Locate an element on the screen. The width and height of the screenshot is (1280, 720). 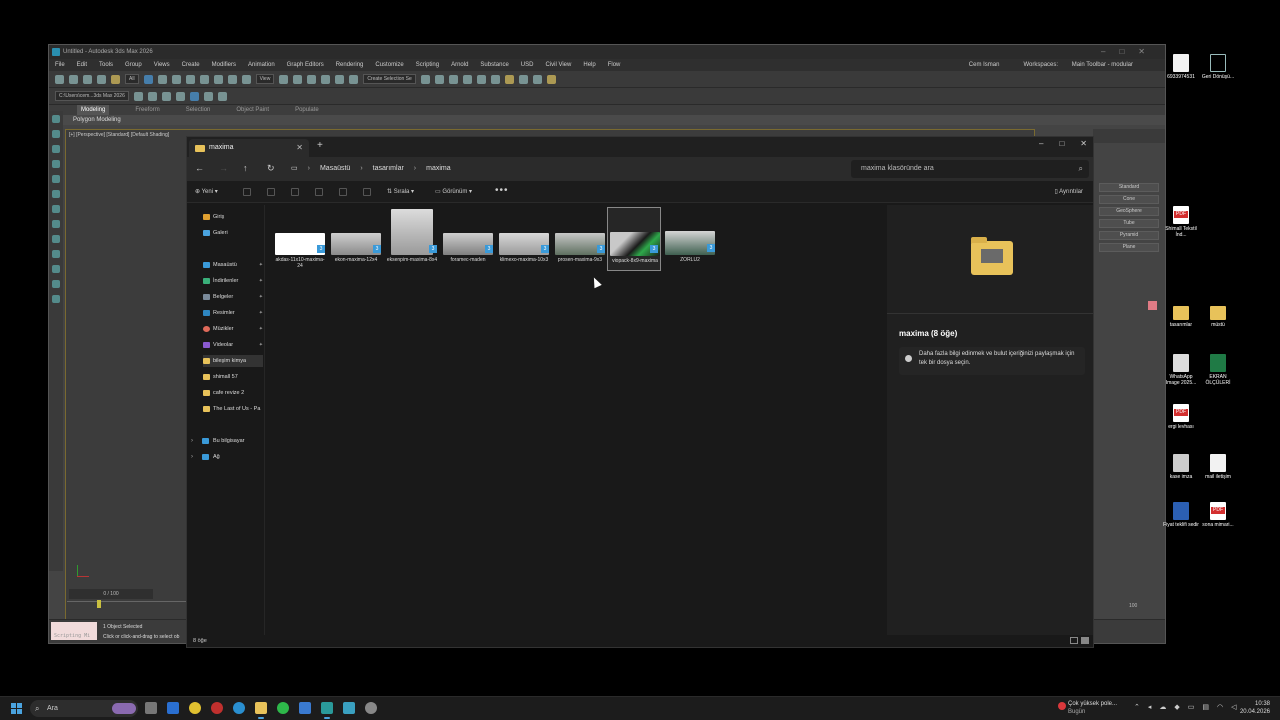
nav-folder-cafe-revize-2: cafe revize 2 is located at coordinates (233, 393).